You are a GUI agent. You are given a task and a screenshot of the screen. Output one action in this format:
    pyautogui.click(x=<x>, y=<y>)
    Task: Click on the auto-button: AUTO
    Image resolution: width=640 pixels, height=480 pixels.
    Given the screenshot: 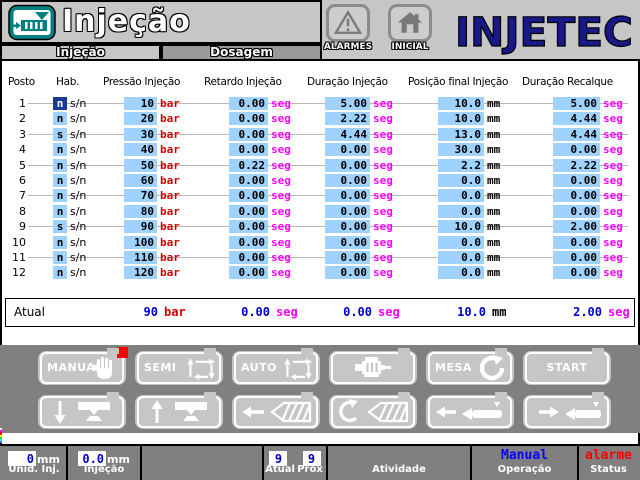 What is the action you would take?
    pyautogui.click(x=276, y=366)
    